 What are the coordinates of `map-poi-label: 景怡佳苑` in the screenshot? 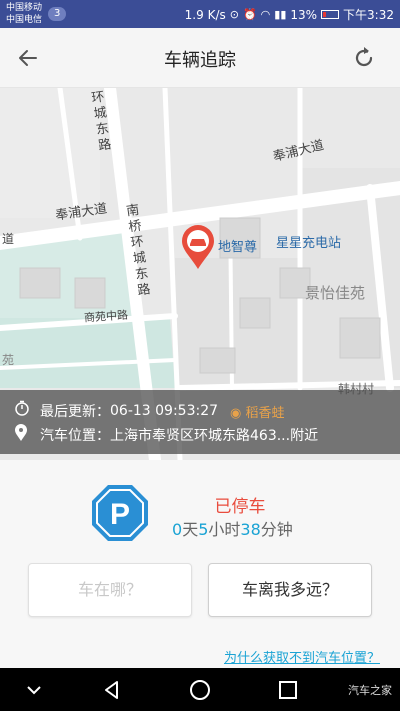 It's located at (335, 293).